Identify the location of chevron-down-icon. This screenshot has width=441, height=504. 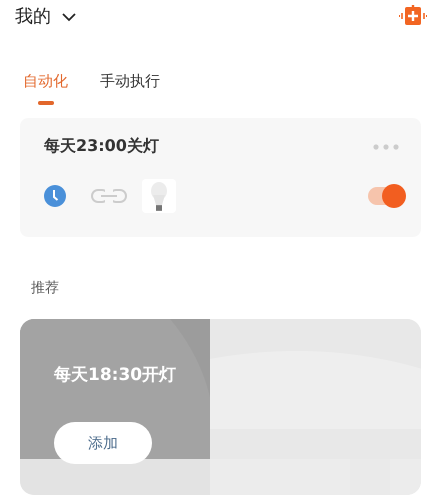
(69, 16).